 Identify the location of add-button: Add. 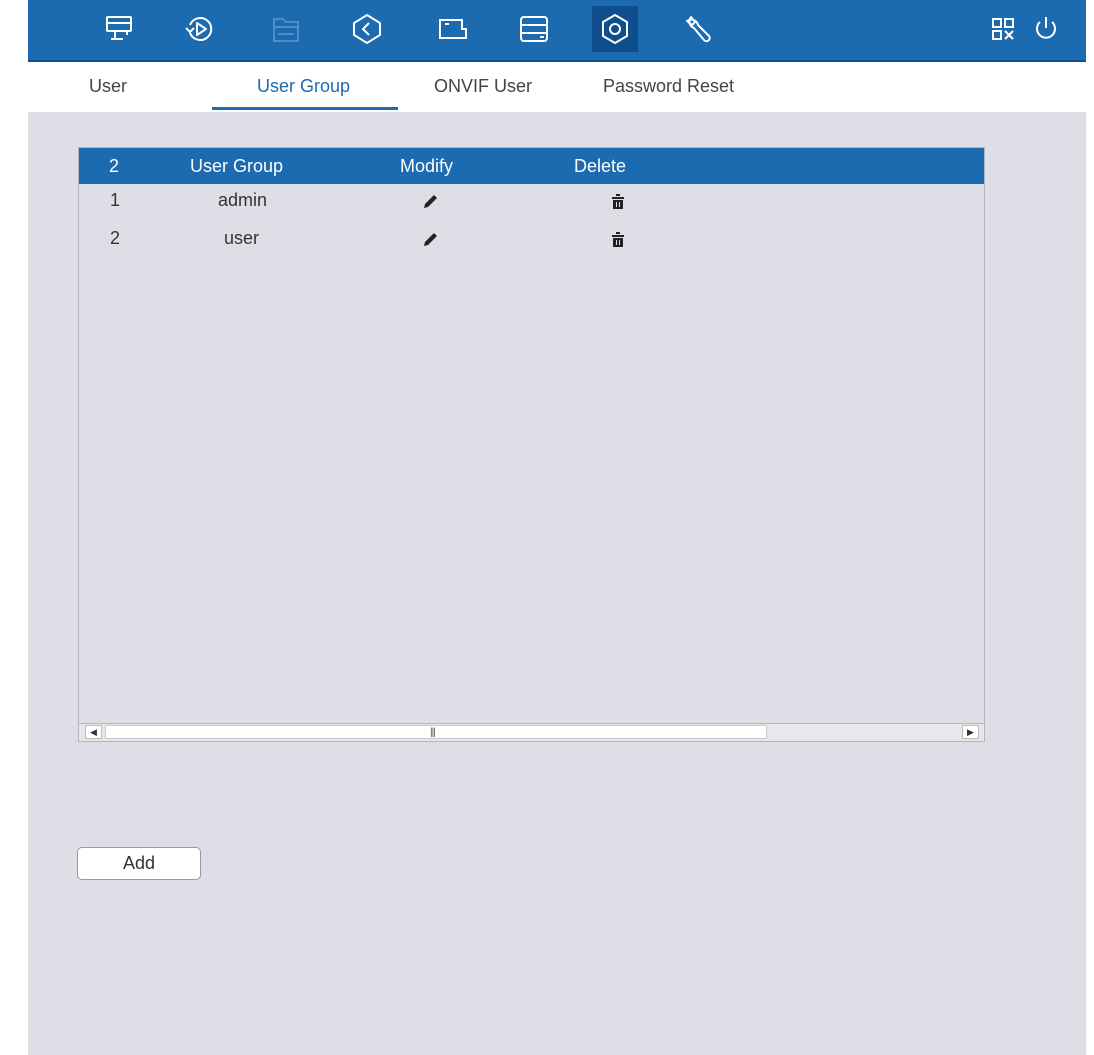
(139, 863).